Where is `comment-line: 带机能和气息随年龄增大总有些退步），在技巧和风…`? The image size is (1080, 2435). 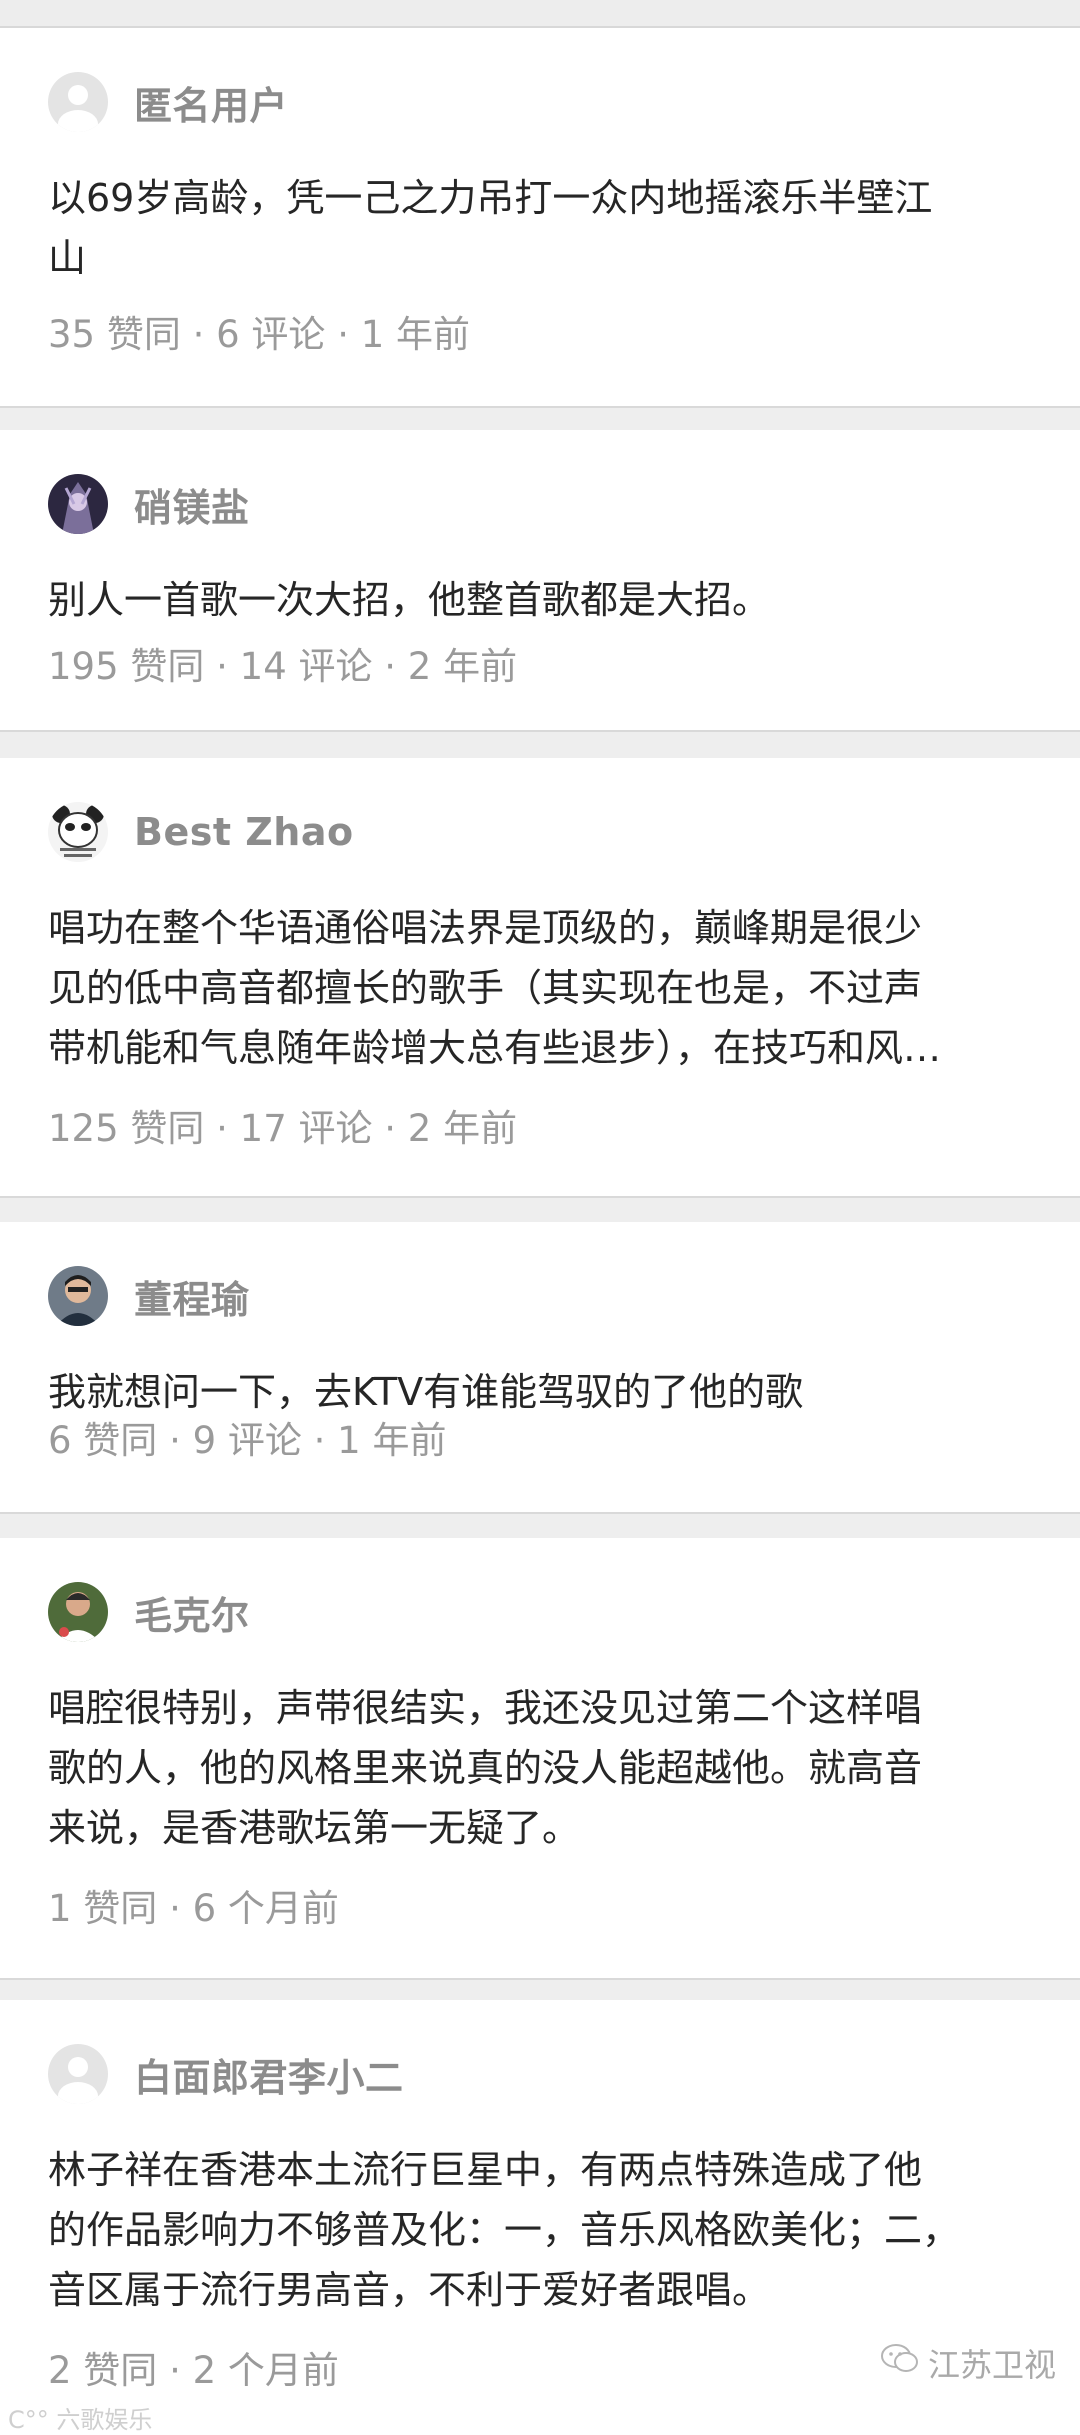
comment-line: 带机能和气息随年龄增大总有些退步），在技巧和风… is located at coordinates (495, 1048).